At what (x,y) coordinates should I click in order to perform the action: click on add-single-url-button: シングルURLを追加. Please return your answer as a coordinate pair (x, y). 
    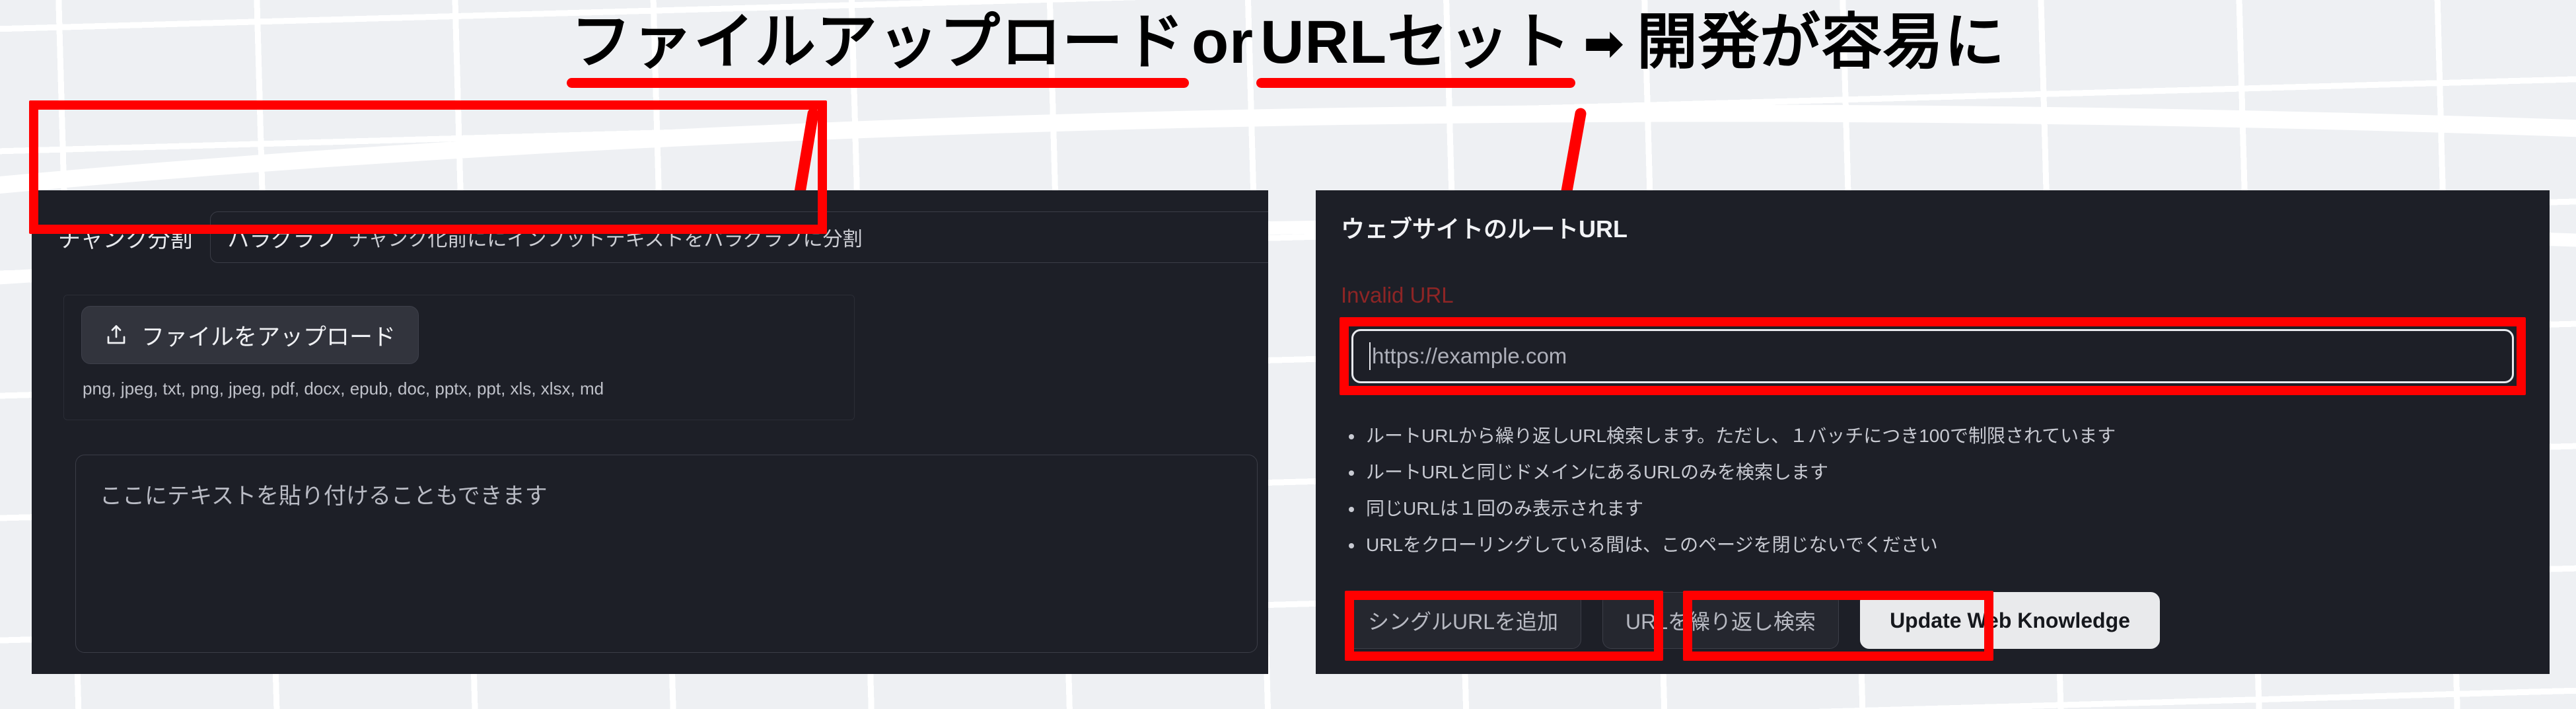
    Looking at the image, I should click on (1464, 620).